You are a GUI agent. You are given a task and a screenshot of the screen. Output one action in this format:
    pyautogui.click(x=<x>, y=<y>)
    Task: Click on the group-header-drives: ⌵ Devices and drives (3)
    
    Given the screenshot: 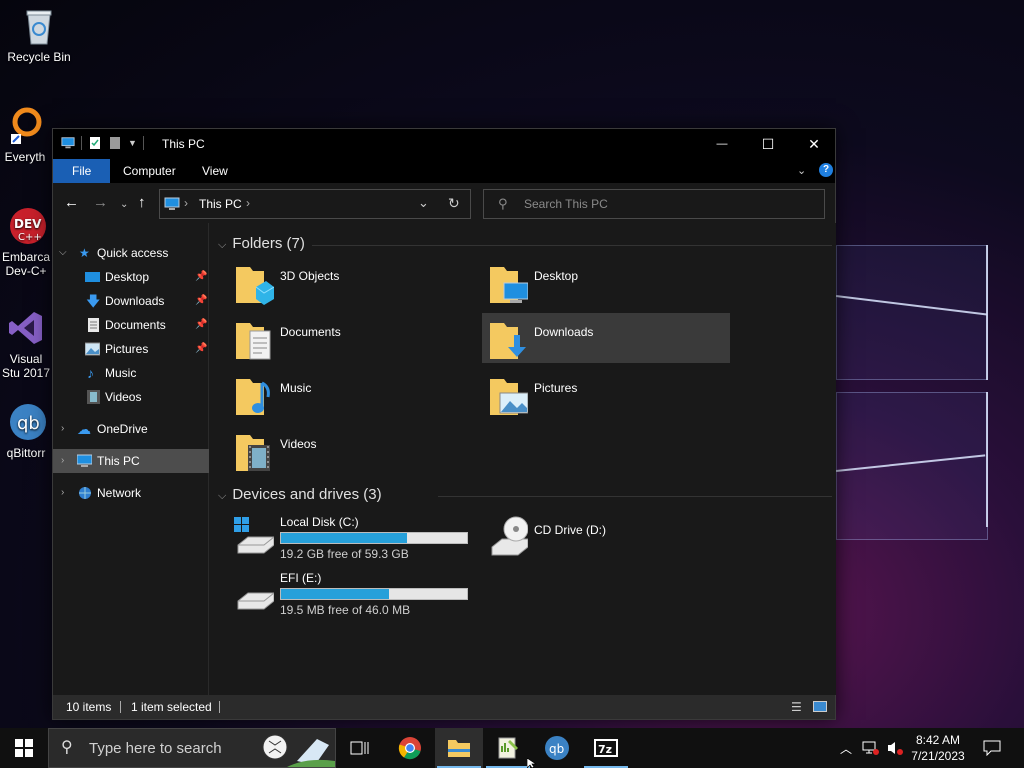 What is the action you would take?
    pyautogui.click(x=300, y=494)
    